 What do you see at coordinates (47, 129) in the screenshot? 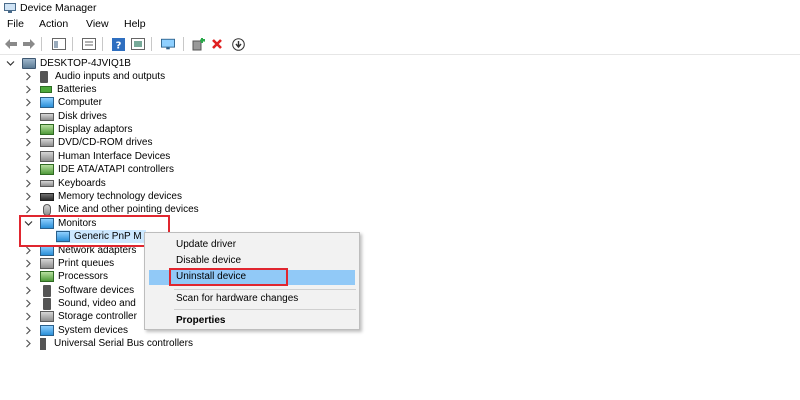
I see `display-adapter-icon` at bounding box center [47, 129].